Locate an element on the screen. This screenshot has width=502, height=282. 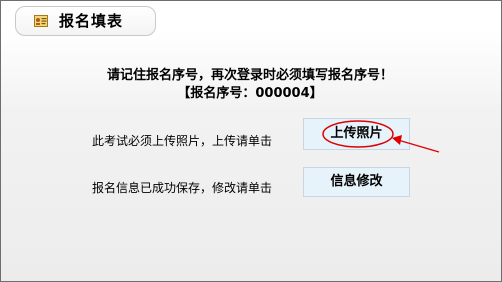
registration-number: 【报名序号：000004】 is located at coordinates (250, 93).